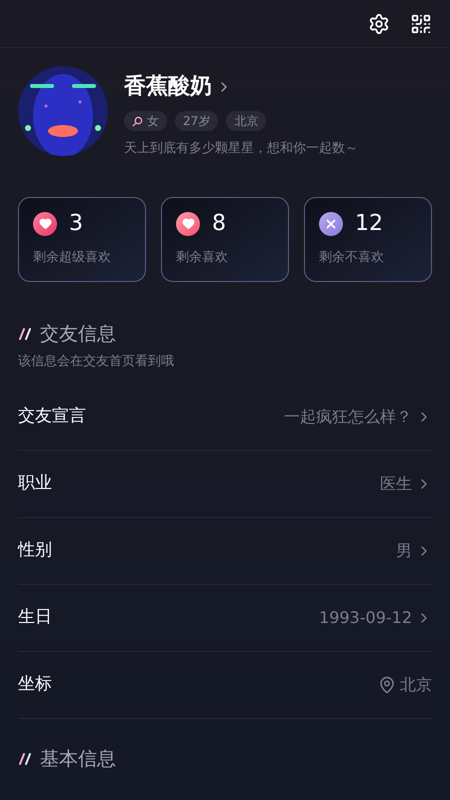 Image resolution: width=450 pixels, height=800 pixels. Describe the element at coordinates (387, 685) in the screenshot. I see `location-icon` at that location.